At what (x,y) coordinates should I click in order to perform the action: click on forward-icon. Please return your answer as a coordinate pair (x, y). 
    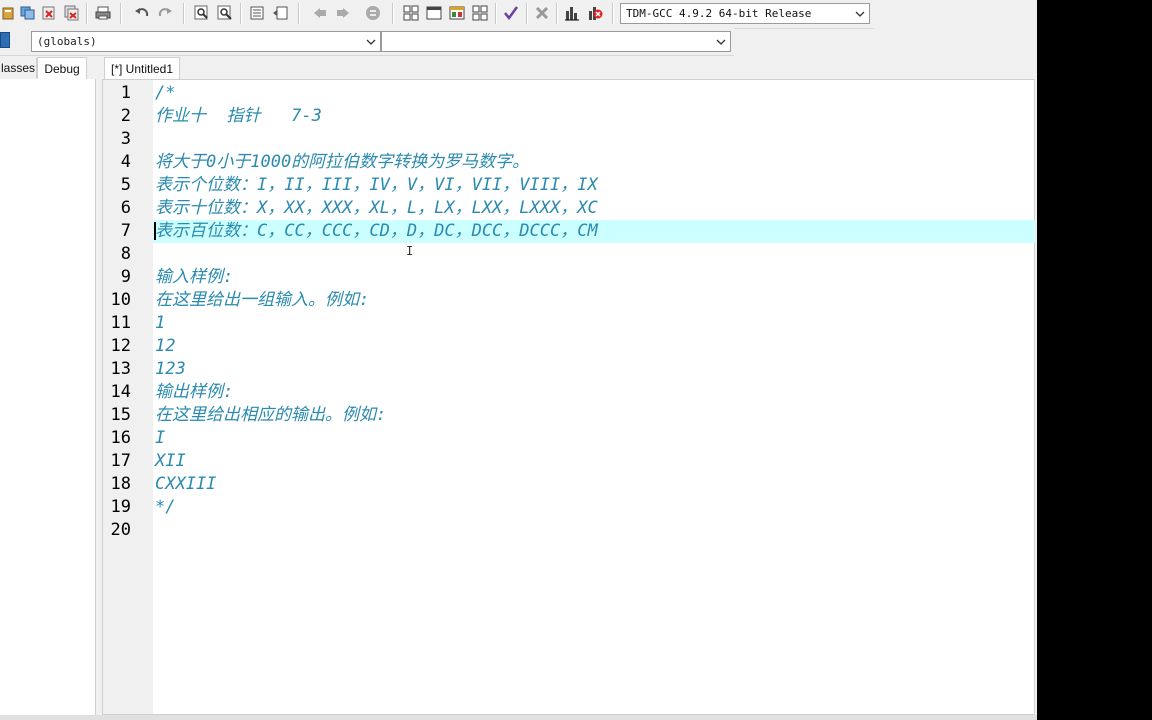
    Looking at the image, I should click on (343, 13).